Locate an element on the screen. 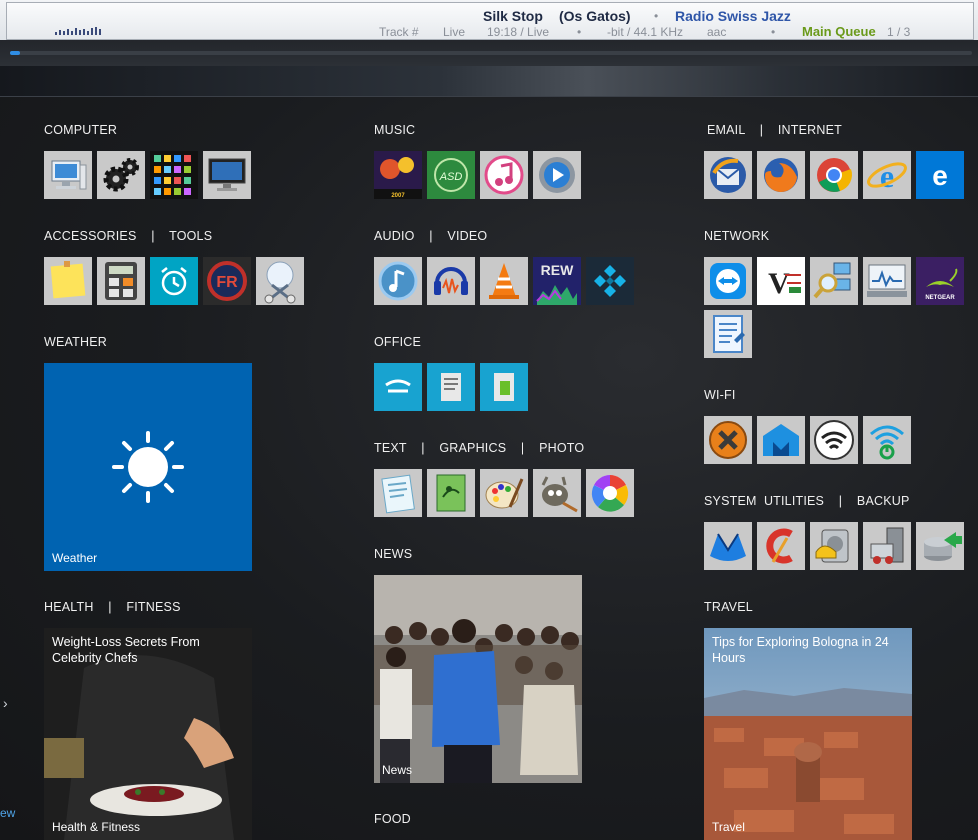  svg-text: 2007 is located at coordinates (398, 196).